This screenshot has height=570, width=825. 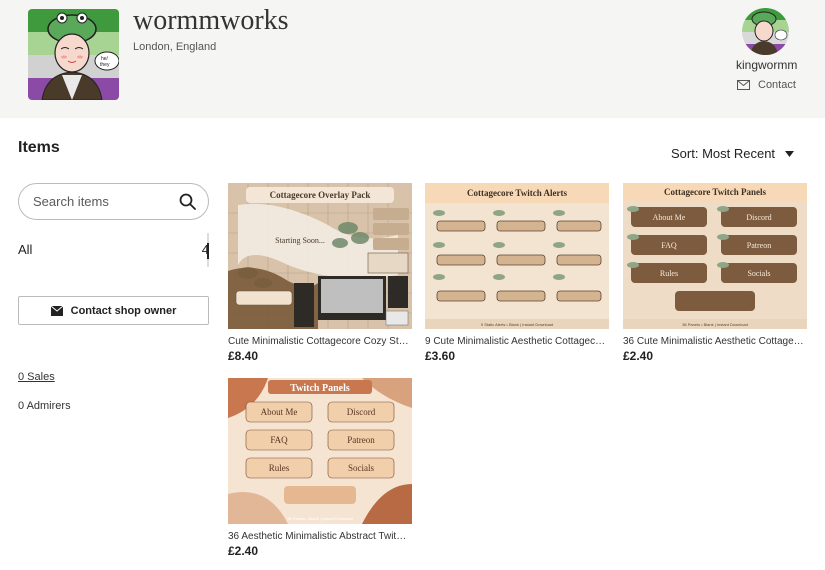 I want to click on caret-down-icon, so click(x=790, y=153).